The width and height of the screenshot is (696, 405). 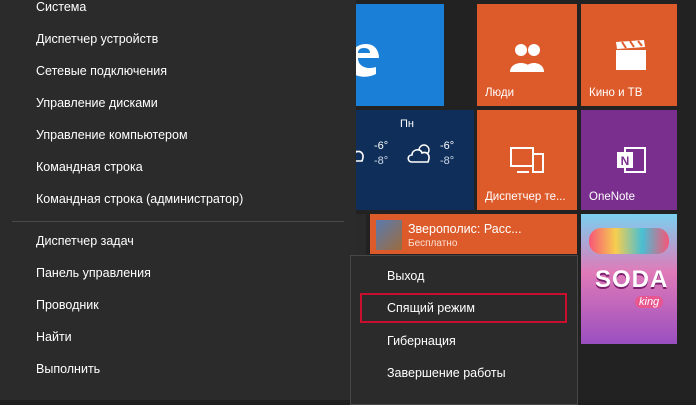 What do you see at coordinates (381, 161) in the screenshot?
I see `weather-temp-1-low: -8°` at bounding box center [381, 161].